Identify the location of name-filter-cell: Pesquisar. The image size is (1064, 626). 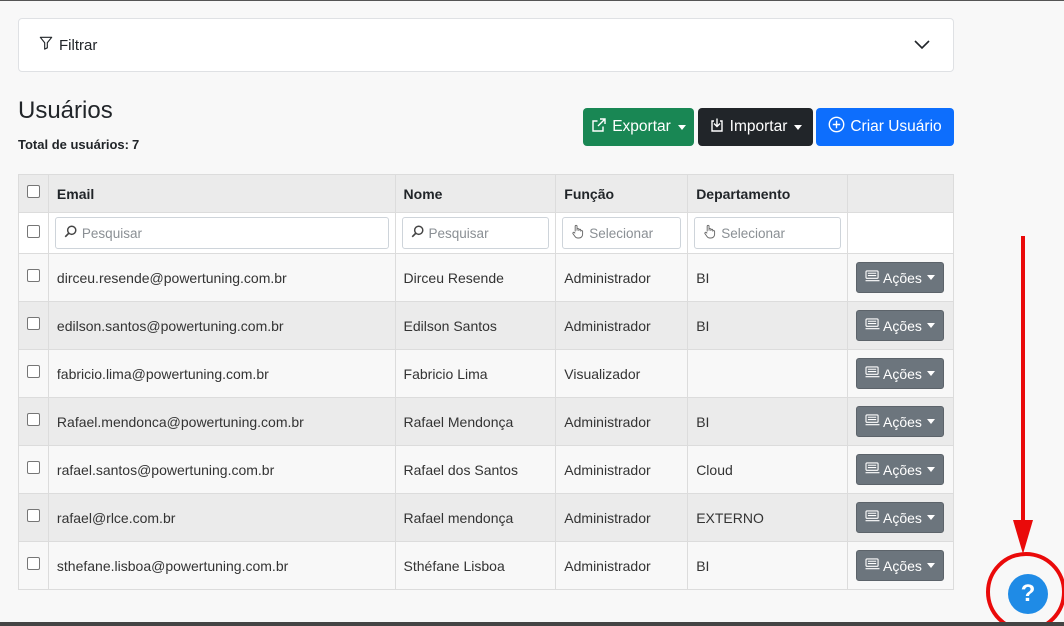
(475, 233).